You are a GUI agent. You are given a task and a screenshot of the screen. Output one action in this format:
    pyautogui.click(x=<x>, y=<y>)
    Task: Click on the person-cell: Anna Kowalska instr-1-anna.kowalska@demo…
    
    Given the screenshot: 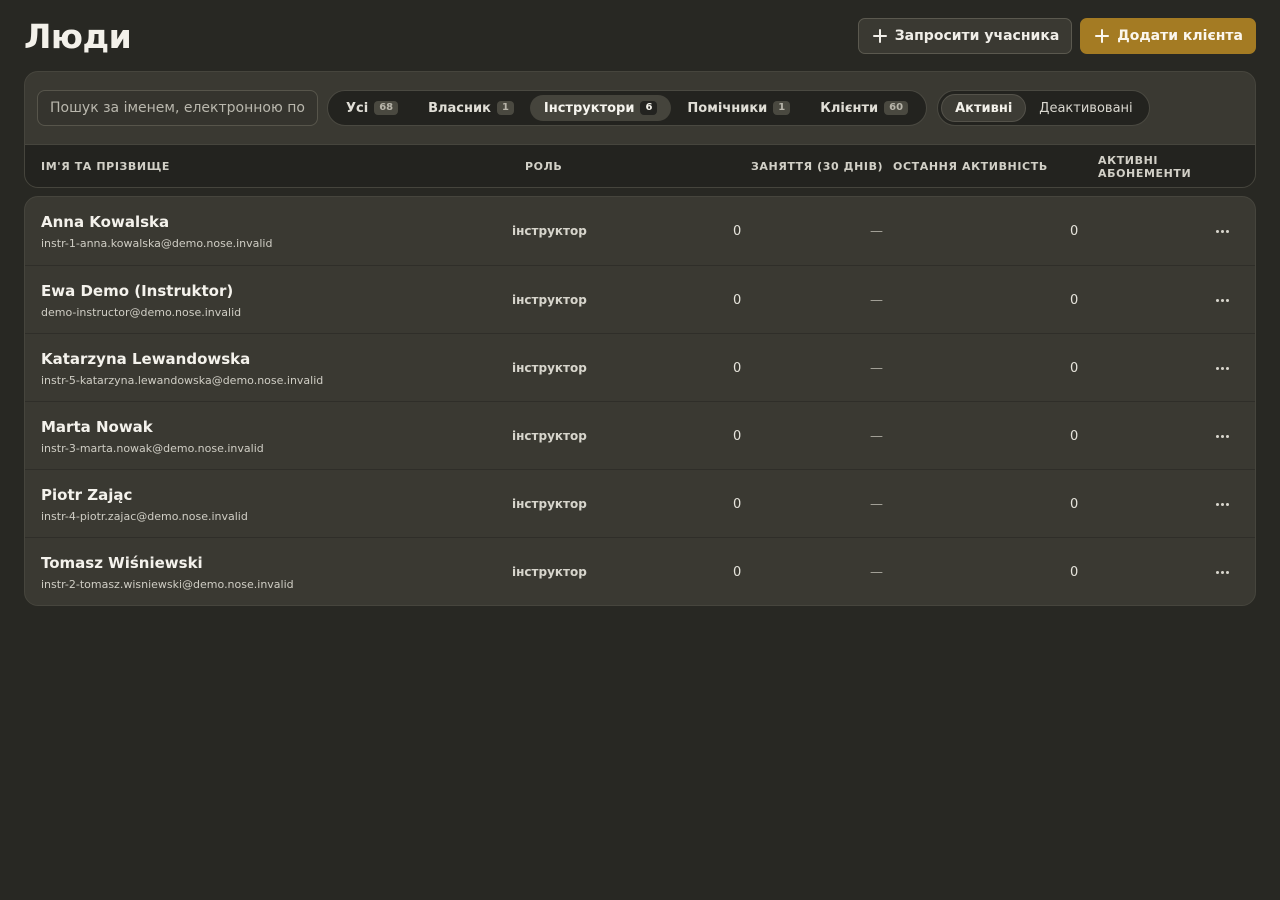 What is the action you would take?
    pyautogui.click(x=156, y=231)
    